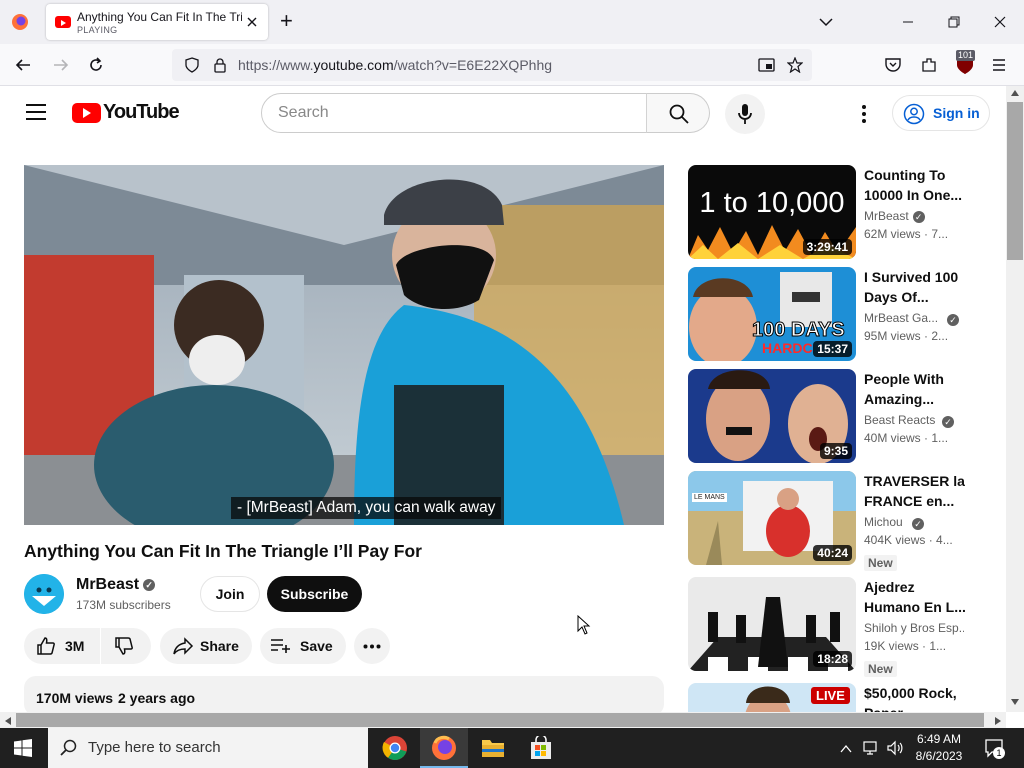 This screenshot has width=1024, height=768. Describe the element at coordinates (8, 721) in the screenshot. I see `scroll-left-arrow-icon` at that location.